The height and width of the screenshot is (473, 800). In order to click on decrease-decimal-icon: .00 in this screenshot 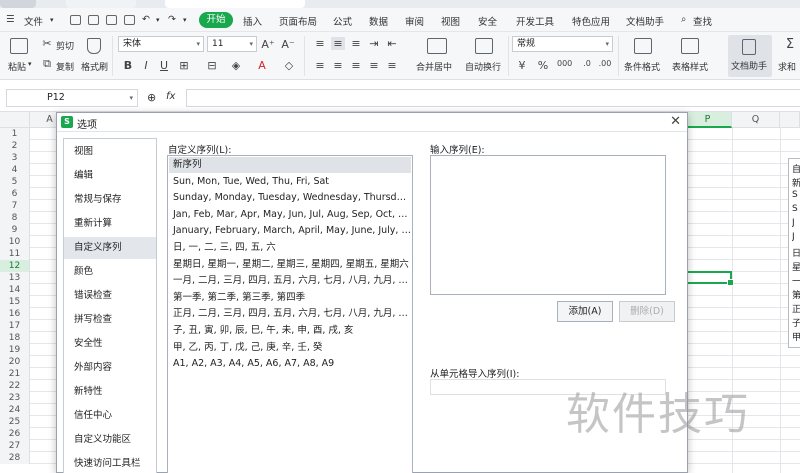, I will do `click(605, 63)`.